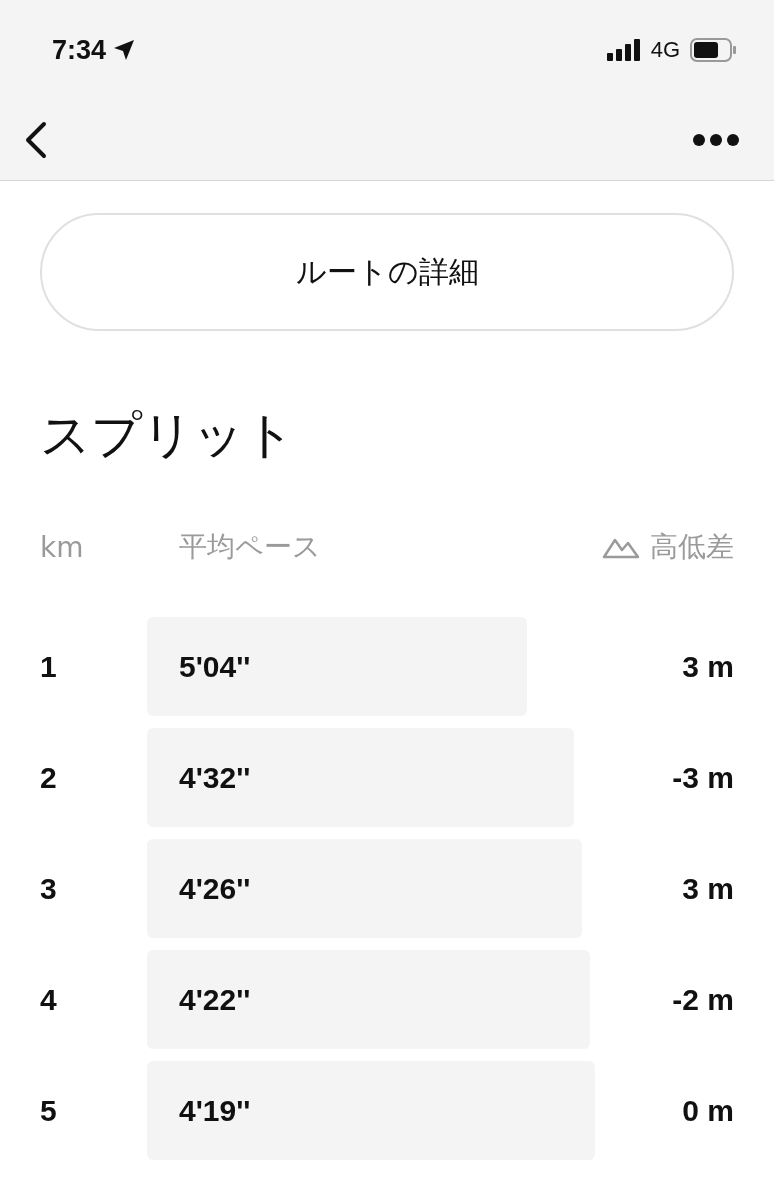 The image size is (774, 1200). What do you see at coordinates (62, 547) in the screenshot?
I see `km-column-header: km` at bounding box center [62, 547].